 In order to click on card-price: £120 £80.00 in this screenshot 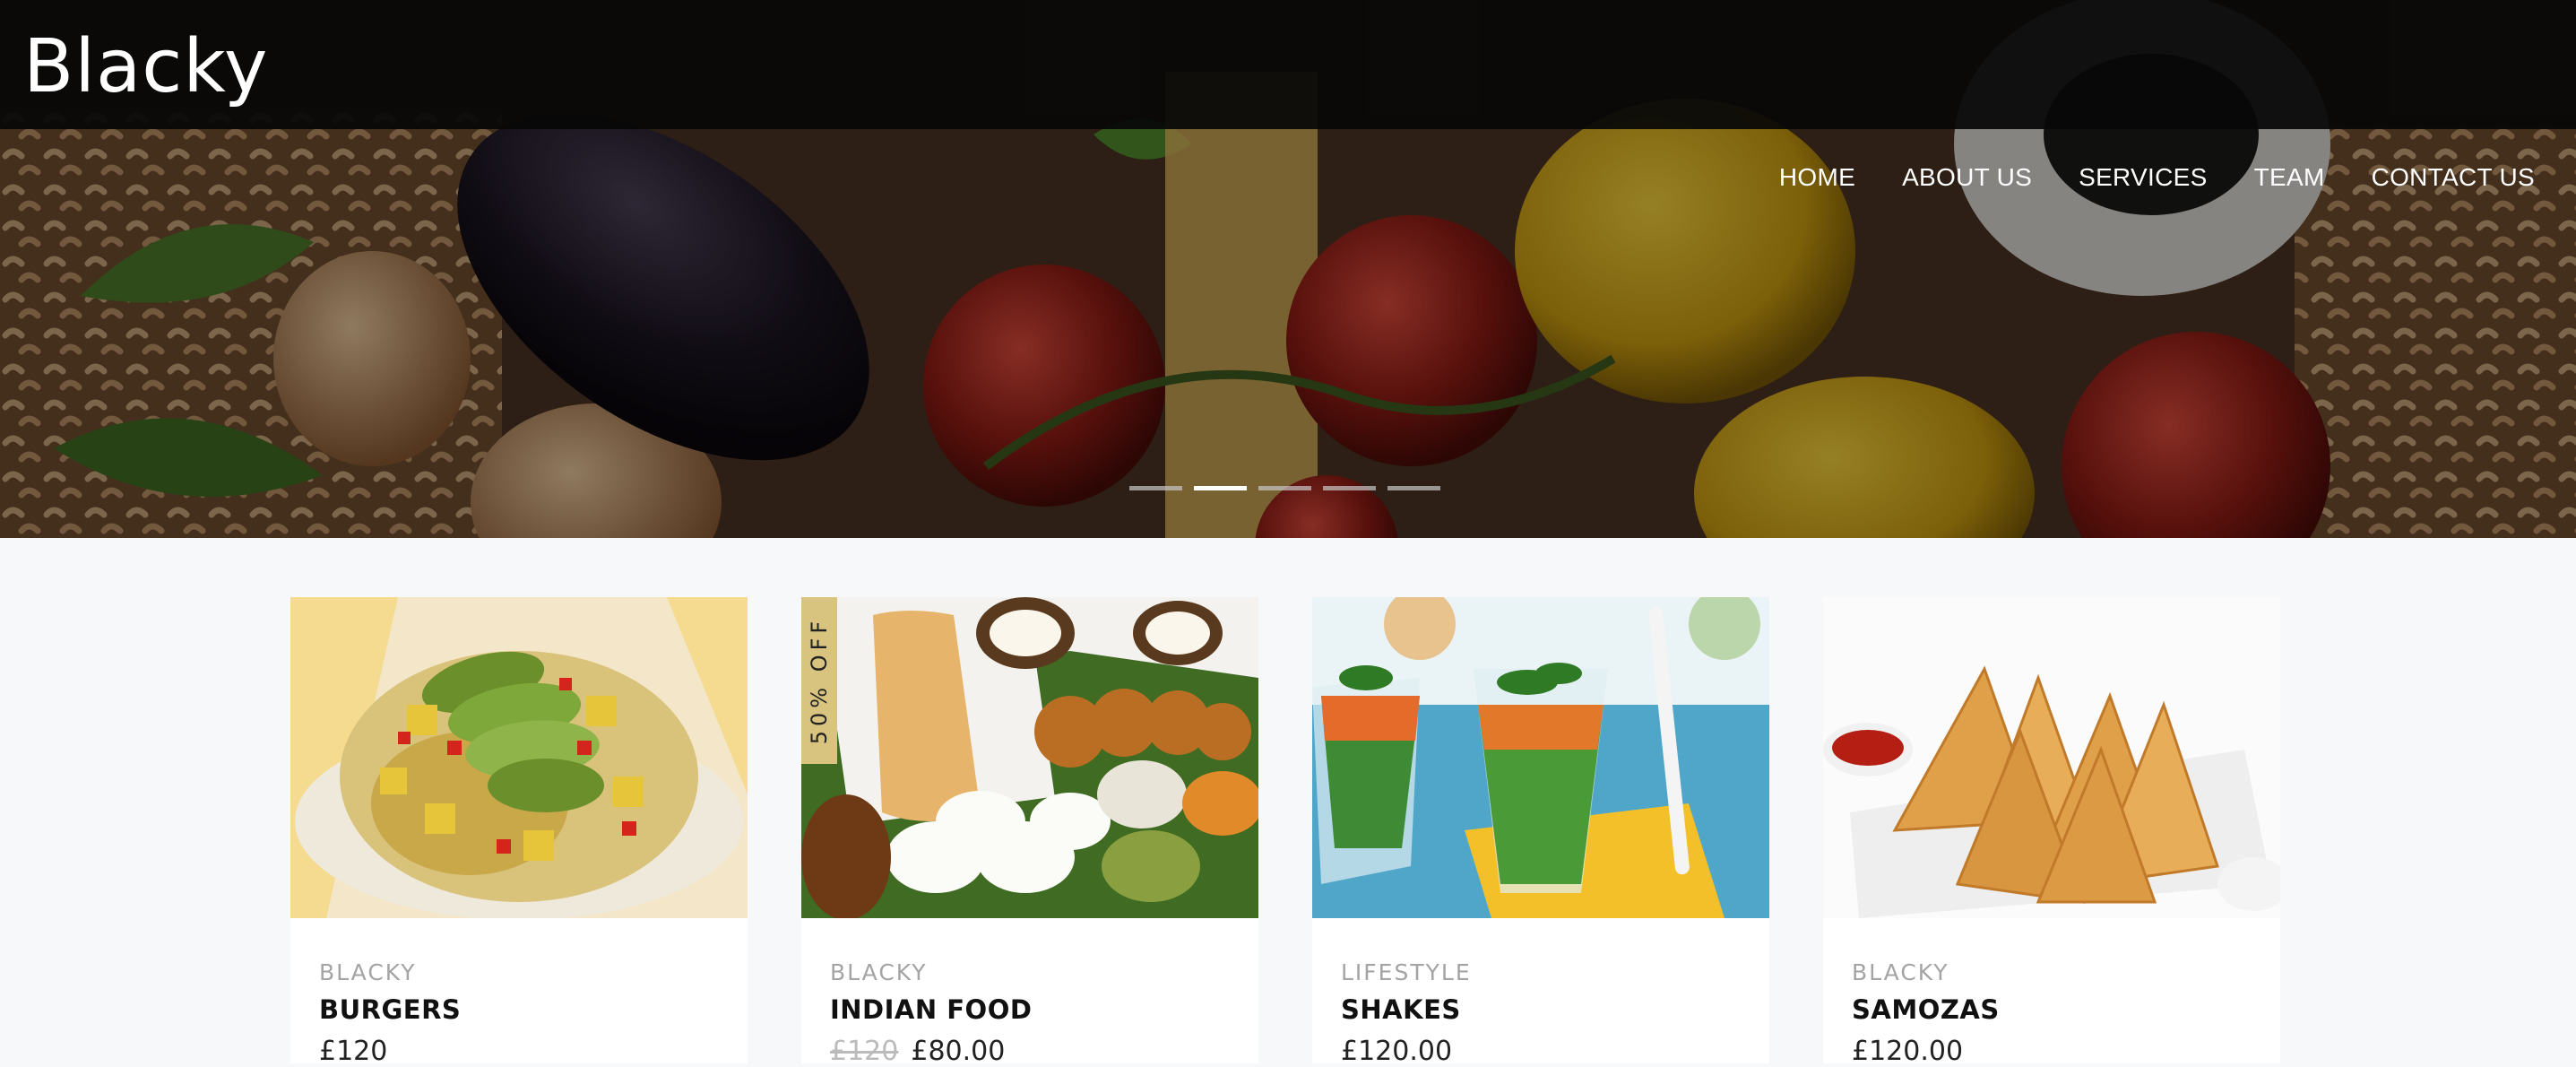, I will do `click(1030, 1051)`.